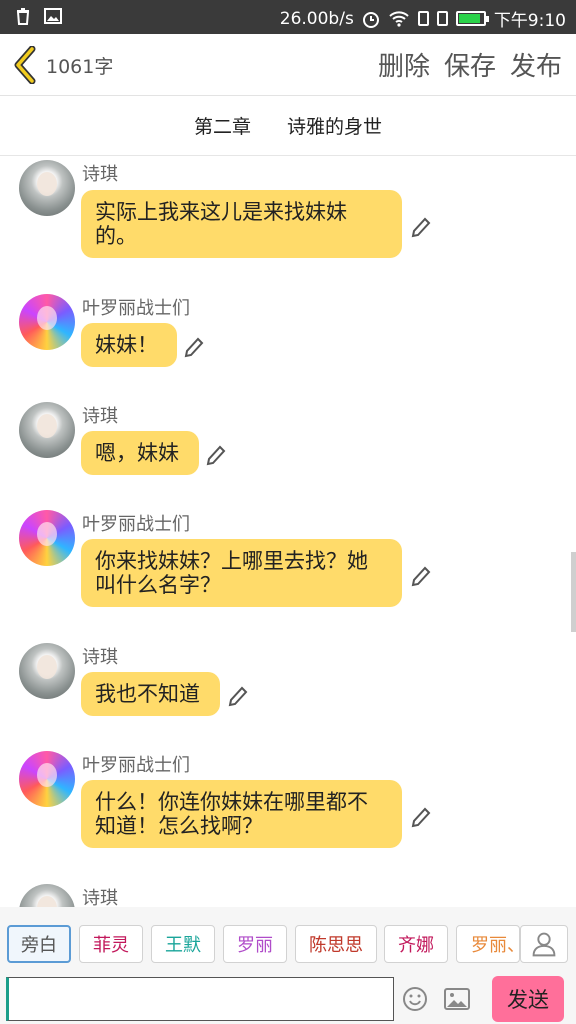 The height and width of the screenshot is (1024, 576). What do you see at coordinates (255, 944) in the screenshot?
I see `character-button: 罗丽` at bounding box center [255, 944].